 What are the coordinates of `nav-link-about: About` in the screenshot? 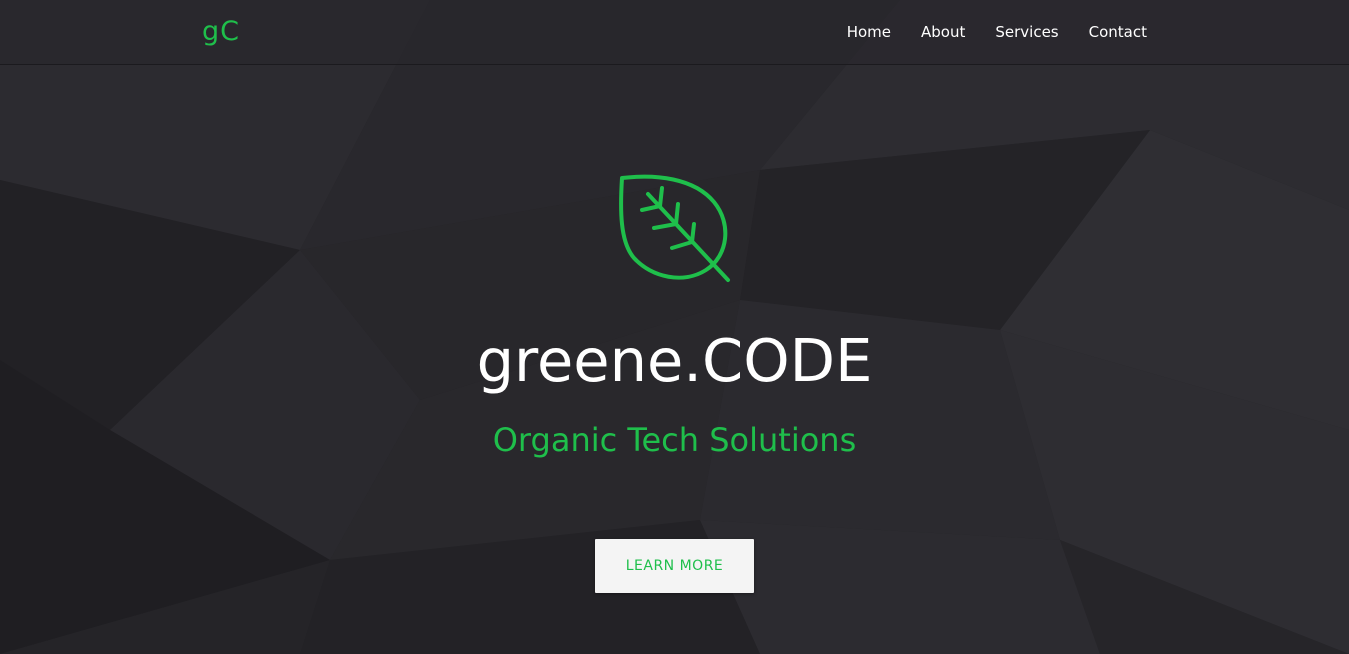 It's located at (943, 32).